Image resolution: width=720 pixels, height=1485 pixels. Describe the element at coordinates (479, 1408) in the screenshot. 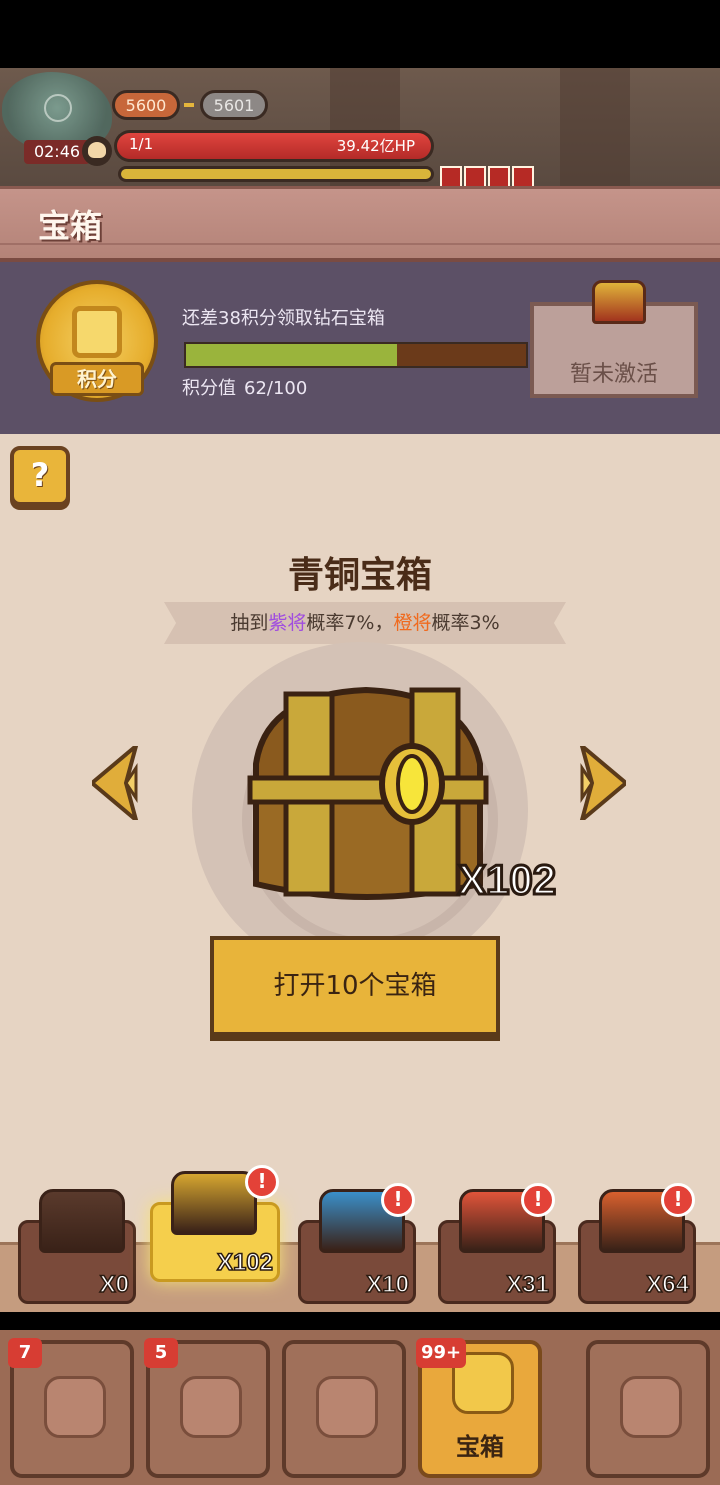

I see `nav-button: 99+ 宝箱` at that location.